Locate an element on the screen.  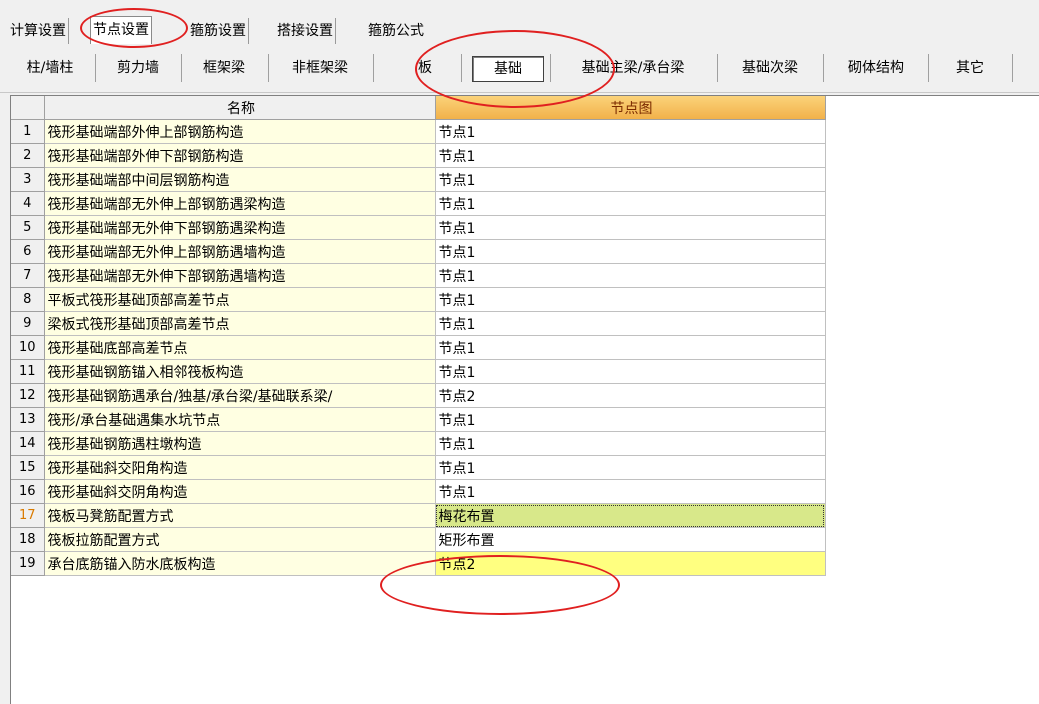
setting-name-cell: 承台底筋锚入防水底板构造 is located at coordinates (240, 563).